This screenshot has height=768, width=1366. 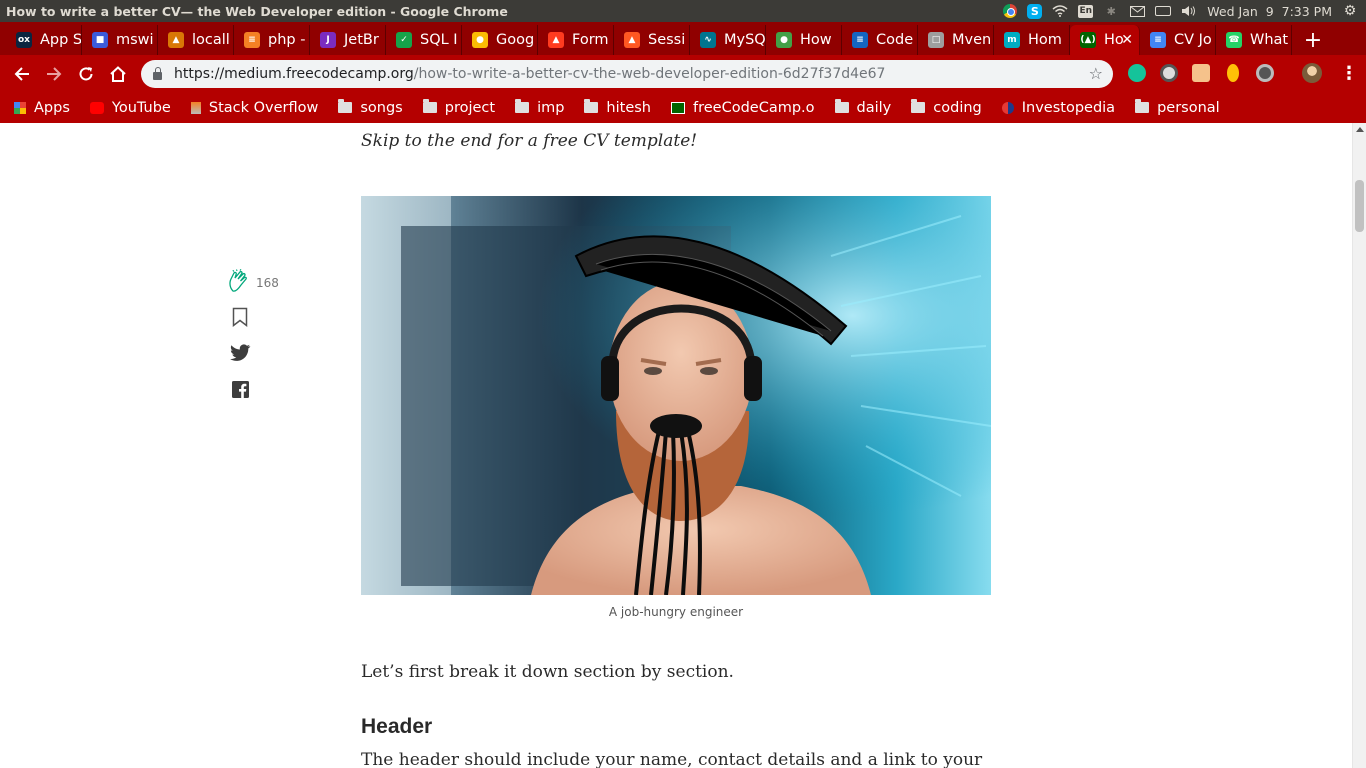 What do you see at coordinates (1086, 11) in the screenshot?
I see `keyboard-layout-indicator: En` at bounding box center [1086, 11].